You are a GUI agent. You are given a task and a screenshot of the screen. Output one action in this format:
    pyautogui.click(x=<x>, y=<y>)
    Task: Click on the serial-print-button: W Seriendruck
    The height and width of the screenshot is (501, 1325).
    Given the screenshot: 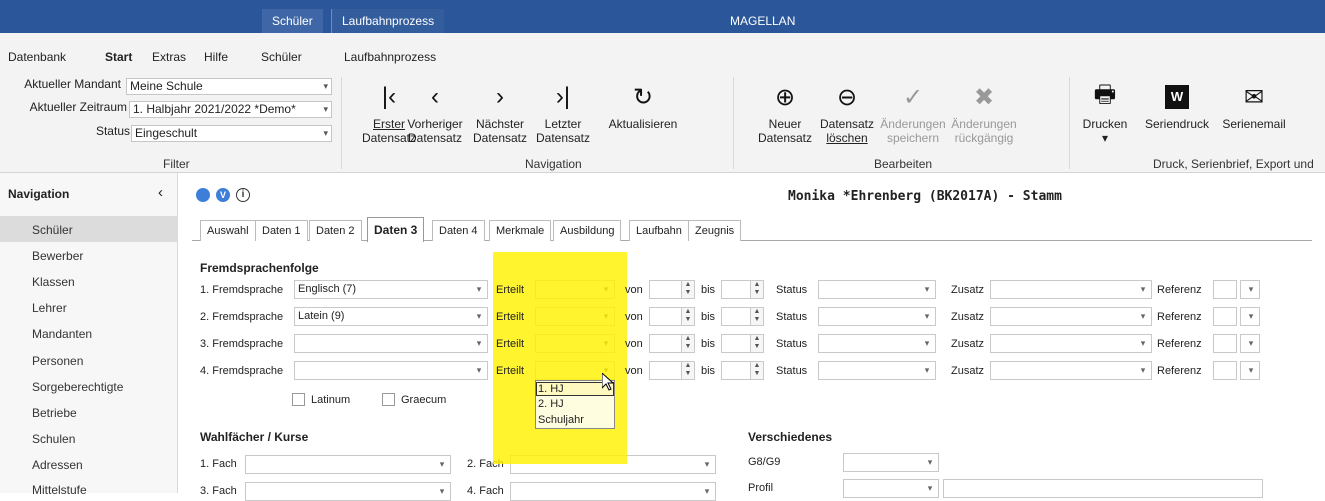 What is the action you would take?
    pyautogui.click(x=1177, y=117)
    